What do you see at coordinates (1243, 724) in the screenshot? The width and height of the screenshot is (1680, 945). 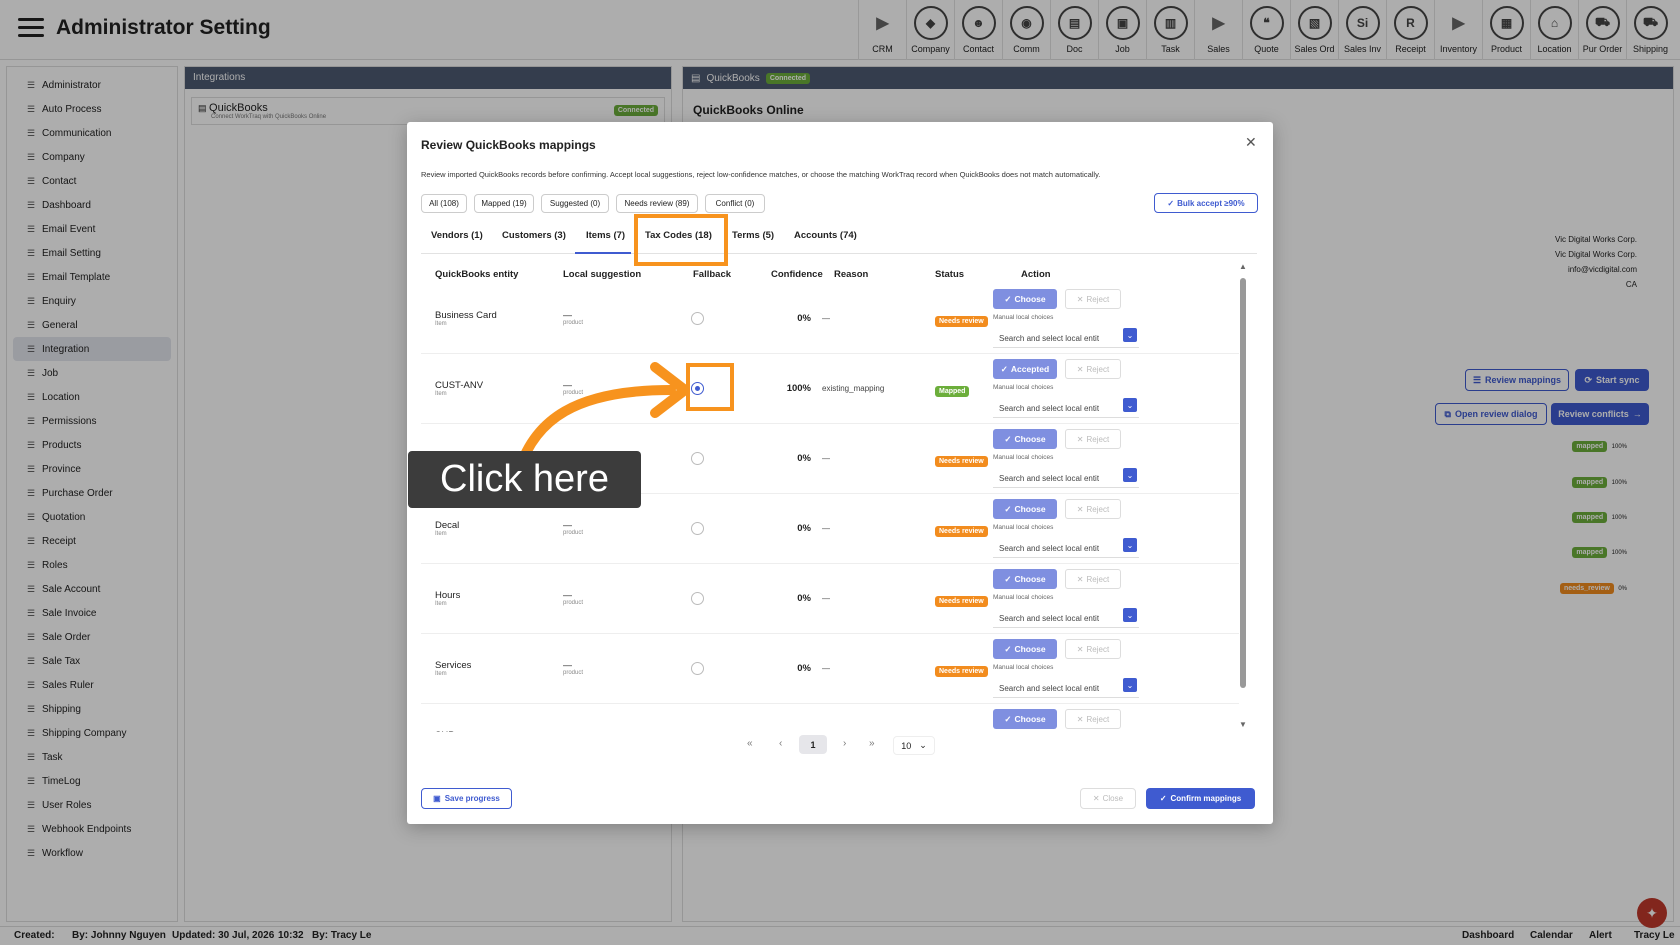 I see `scroll-down-icon: ▼` at bounding box center [1243, 724].